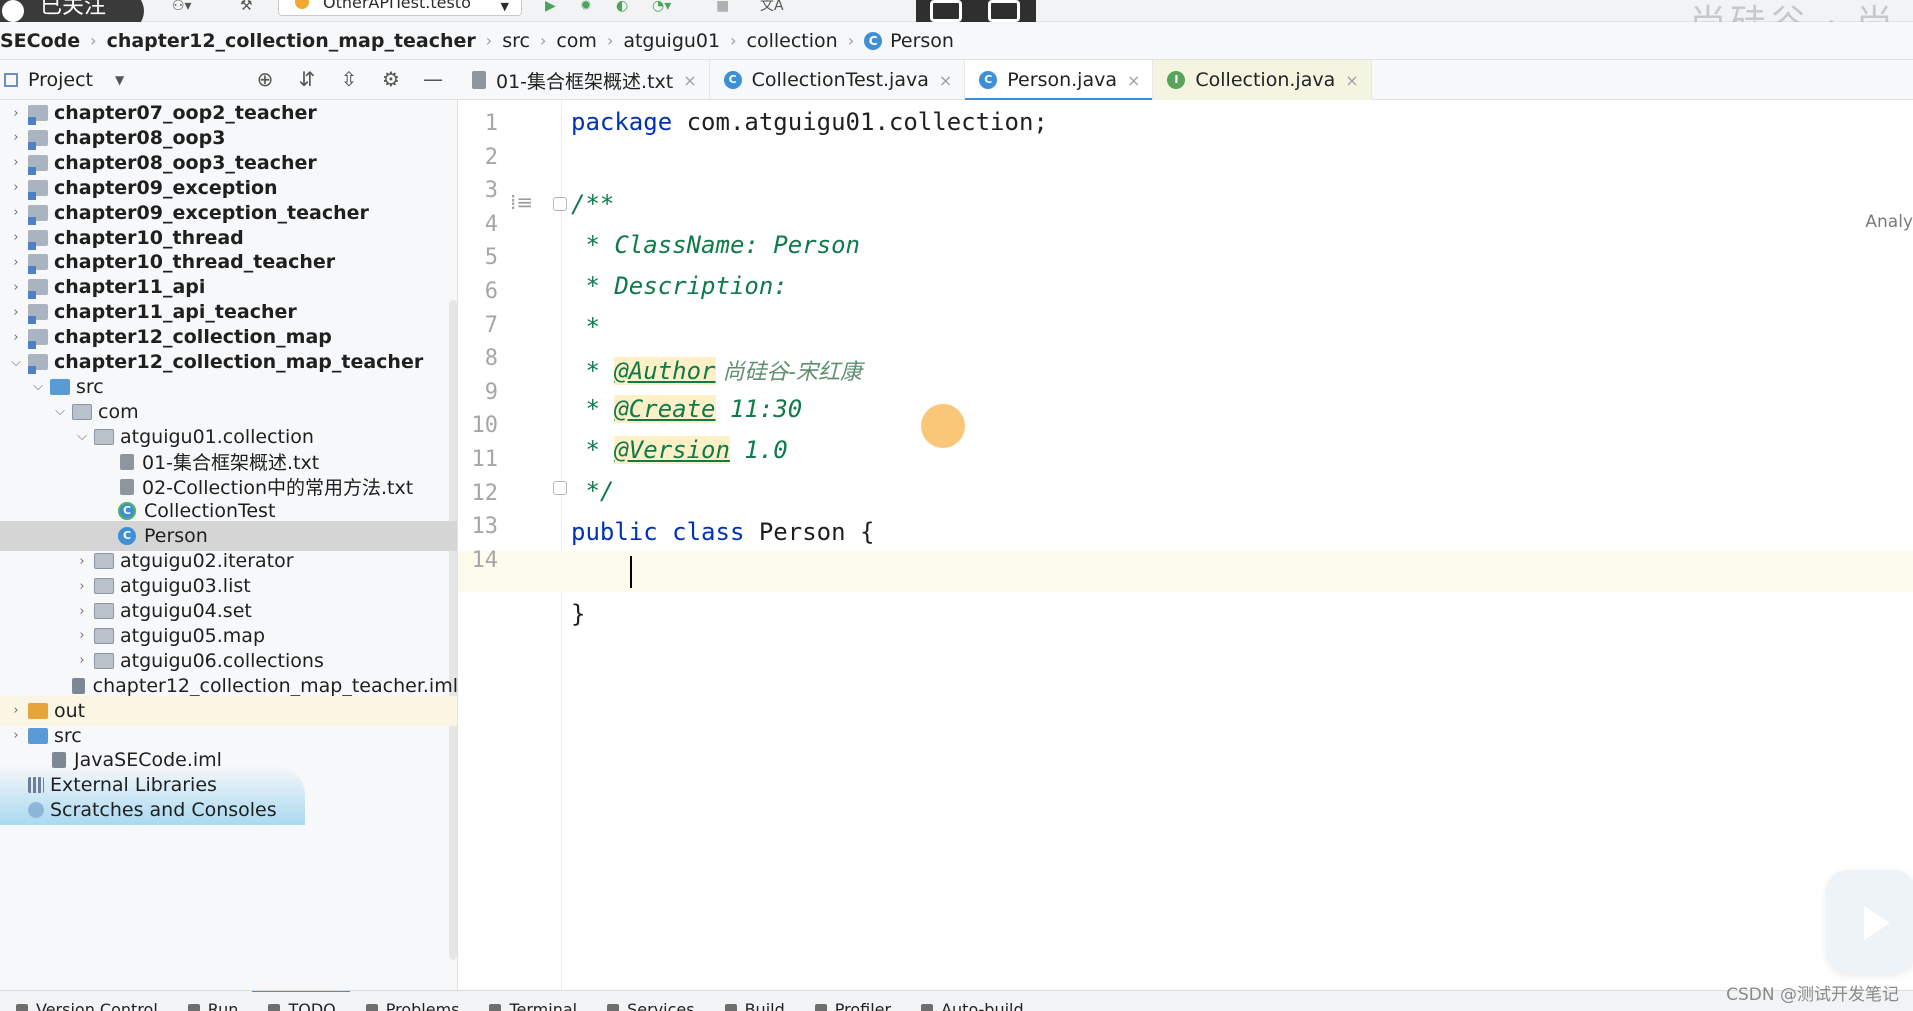 The image size is (1913, 1011). Describe the element at coordinates (722, 7) in the screenshot. I see `stop-icon: ■` at that location.